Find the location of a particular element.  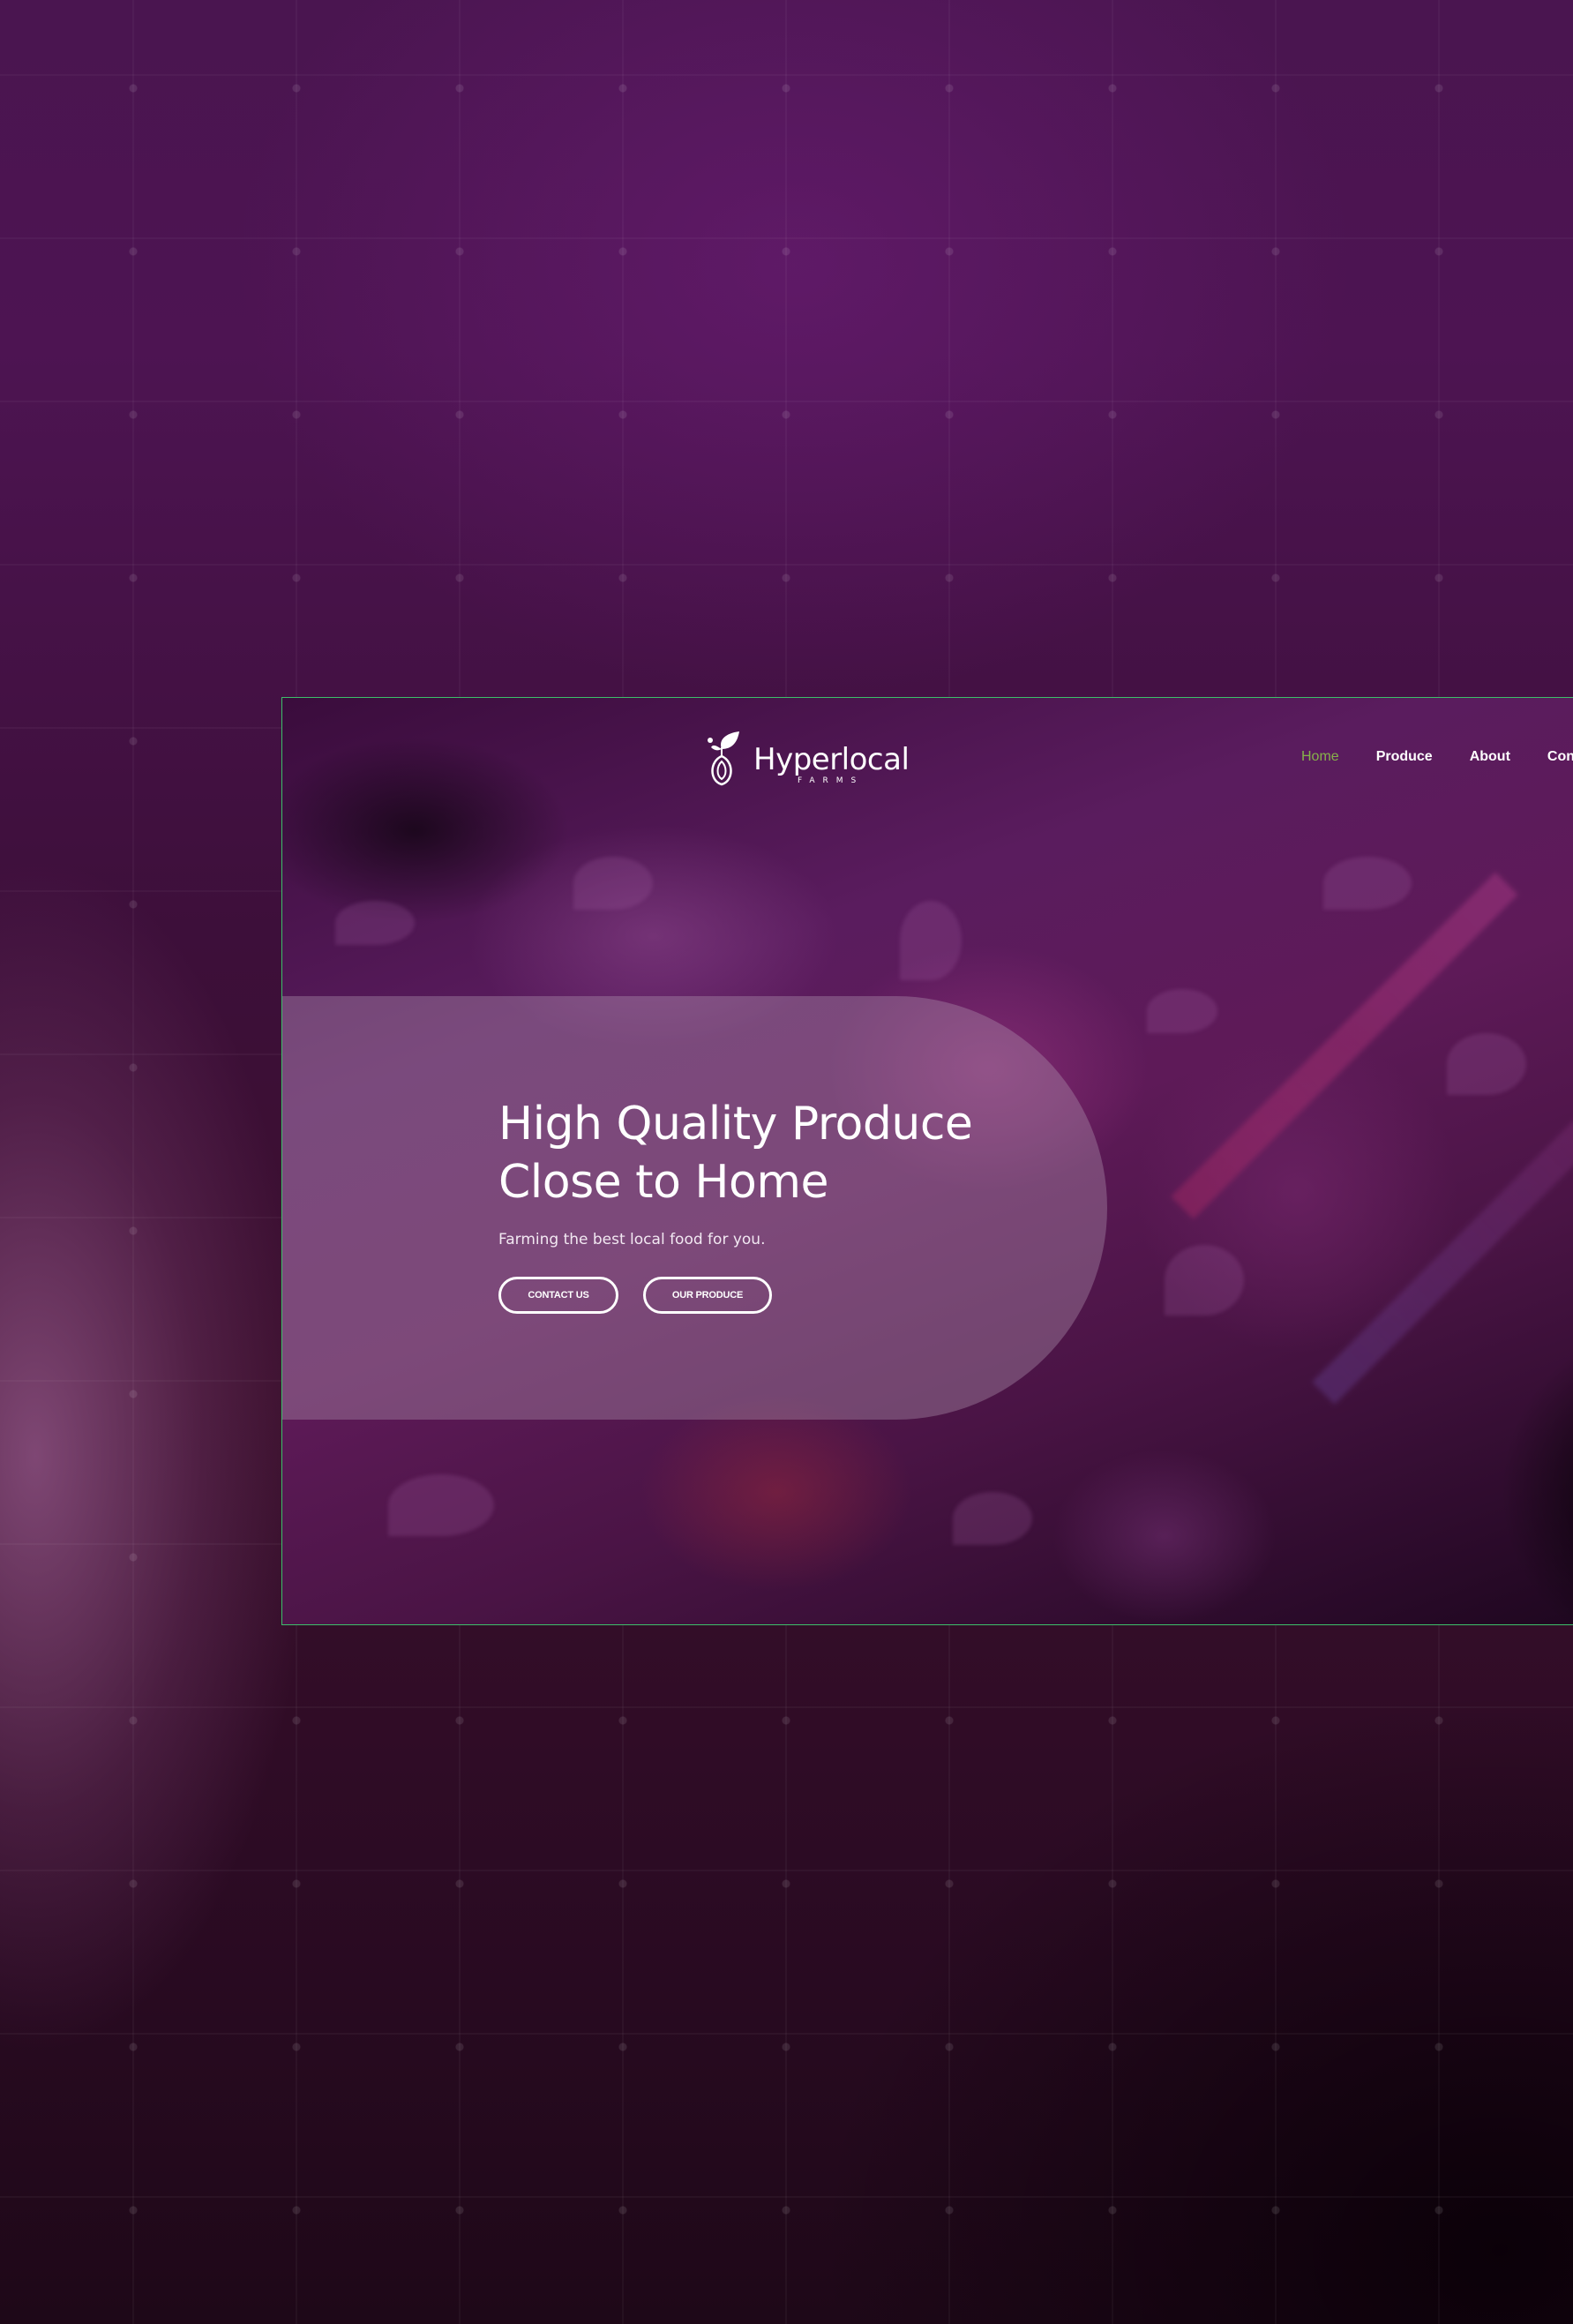

hero-buttons: CONTACT US OUR PRODUCE is located at coordinates (735, 1295).